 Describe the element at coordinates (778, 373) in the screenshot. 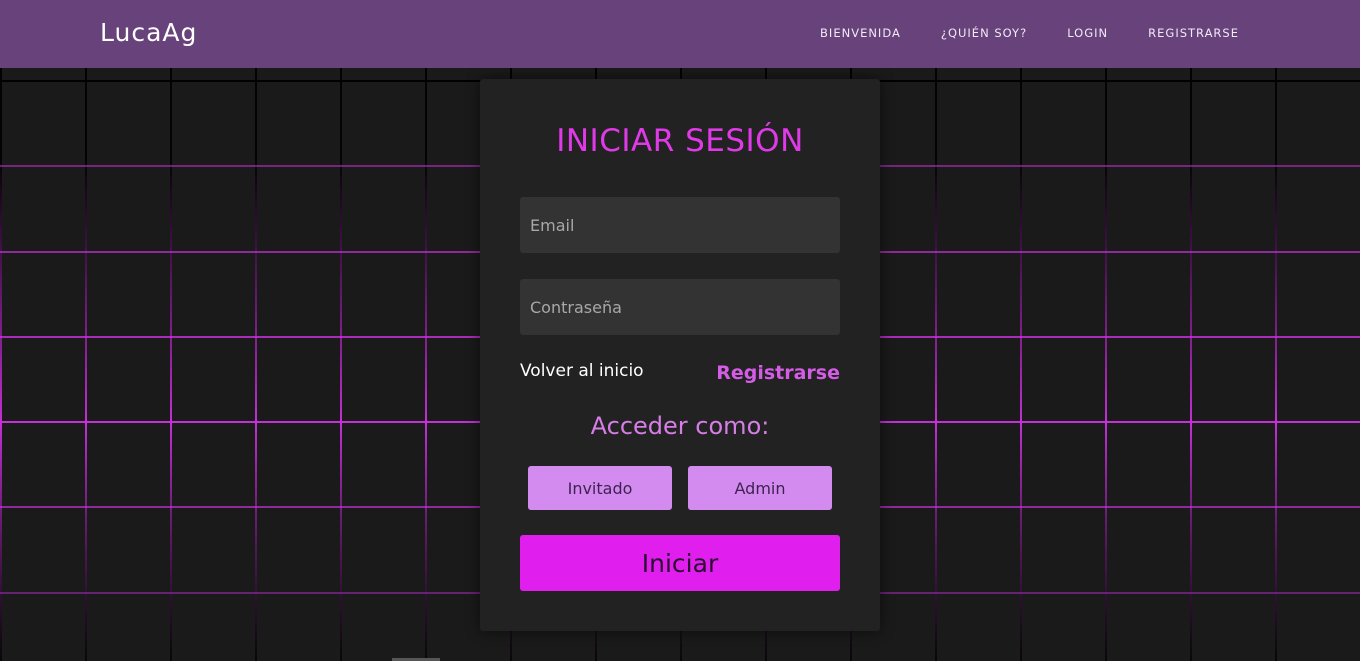

I see `register-link: Registrarse` at that location.